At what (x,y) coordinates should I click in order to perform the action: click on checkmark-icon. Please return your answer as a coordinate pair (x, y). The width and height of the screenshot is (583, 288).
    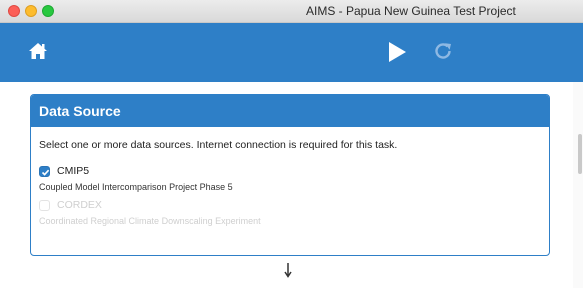
    Looking at the image, I should click on (45, 172).